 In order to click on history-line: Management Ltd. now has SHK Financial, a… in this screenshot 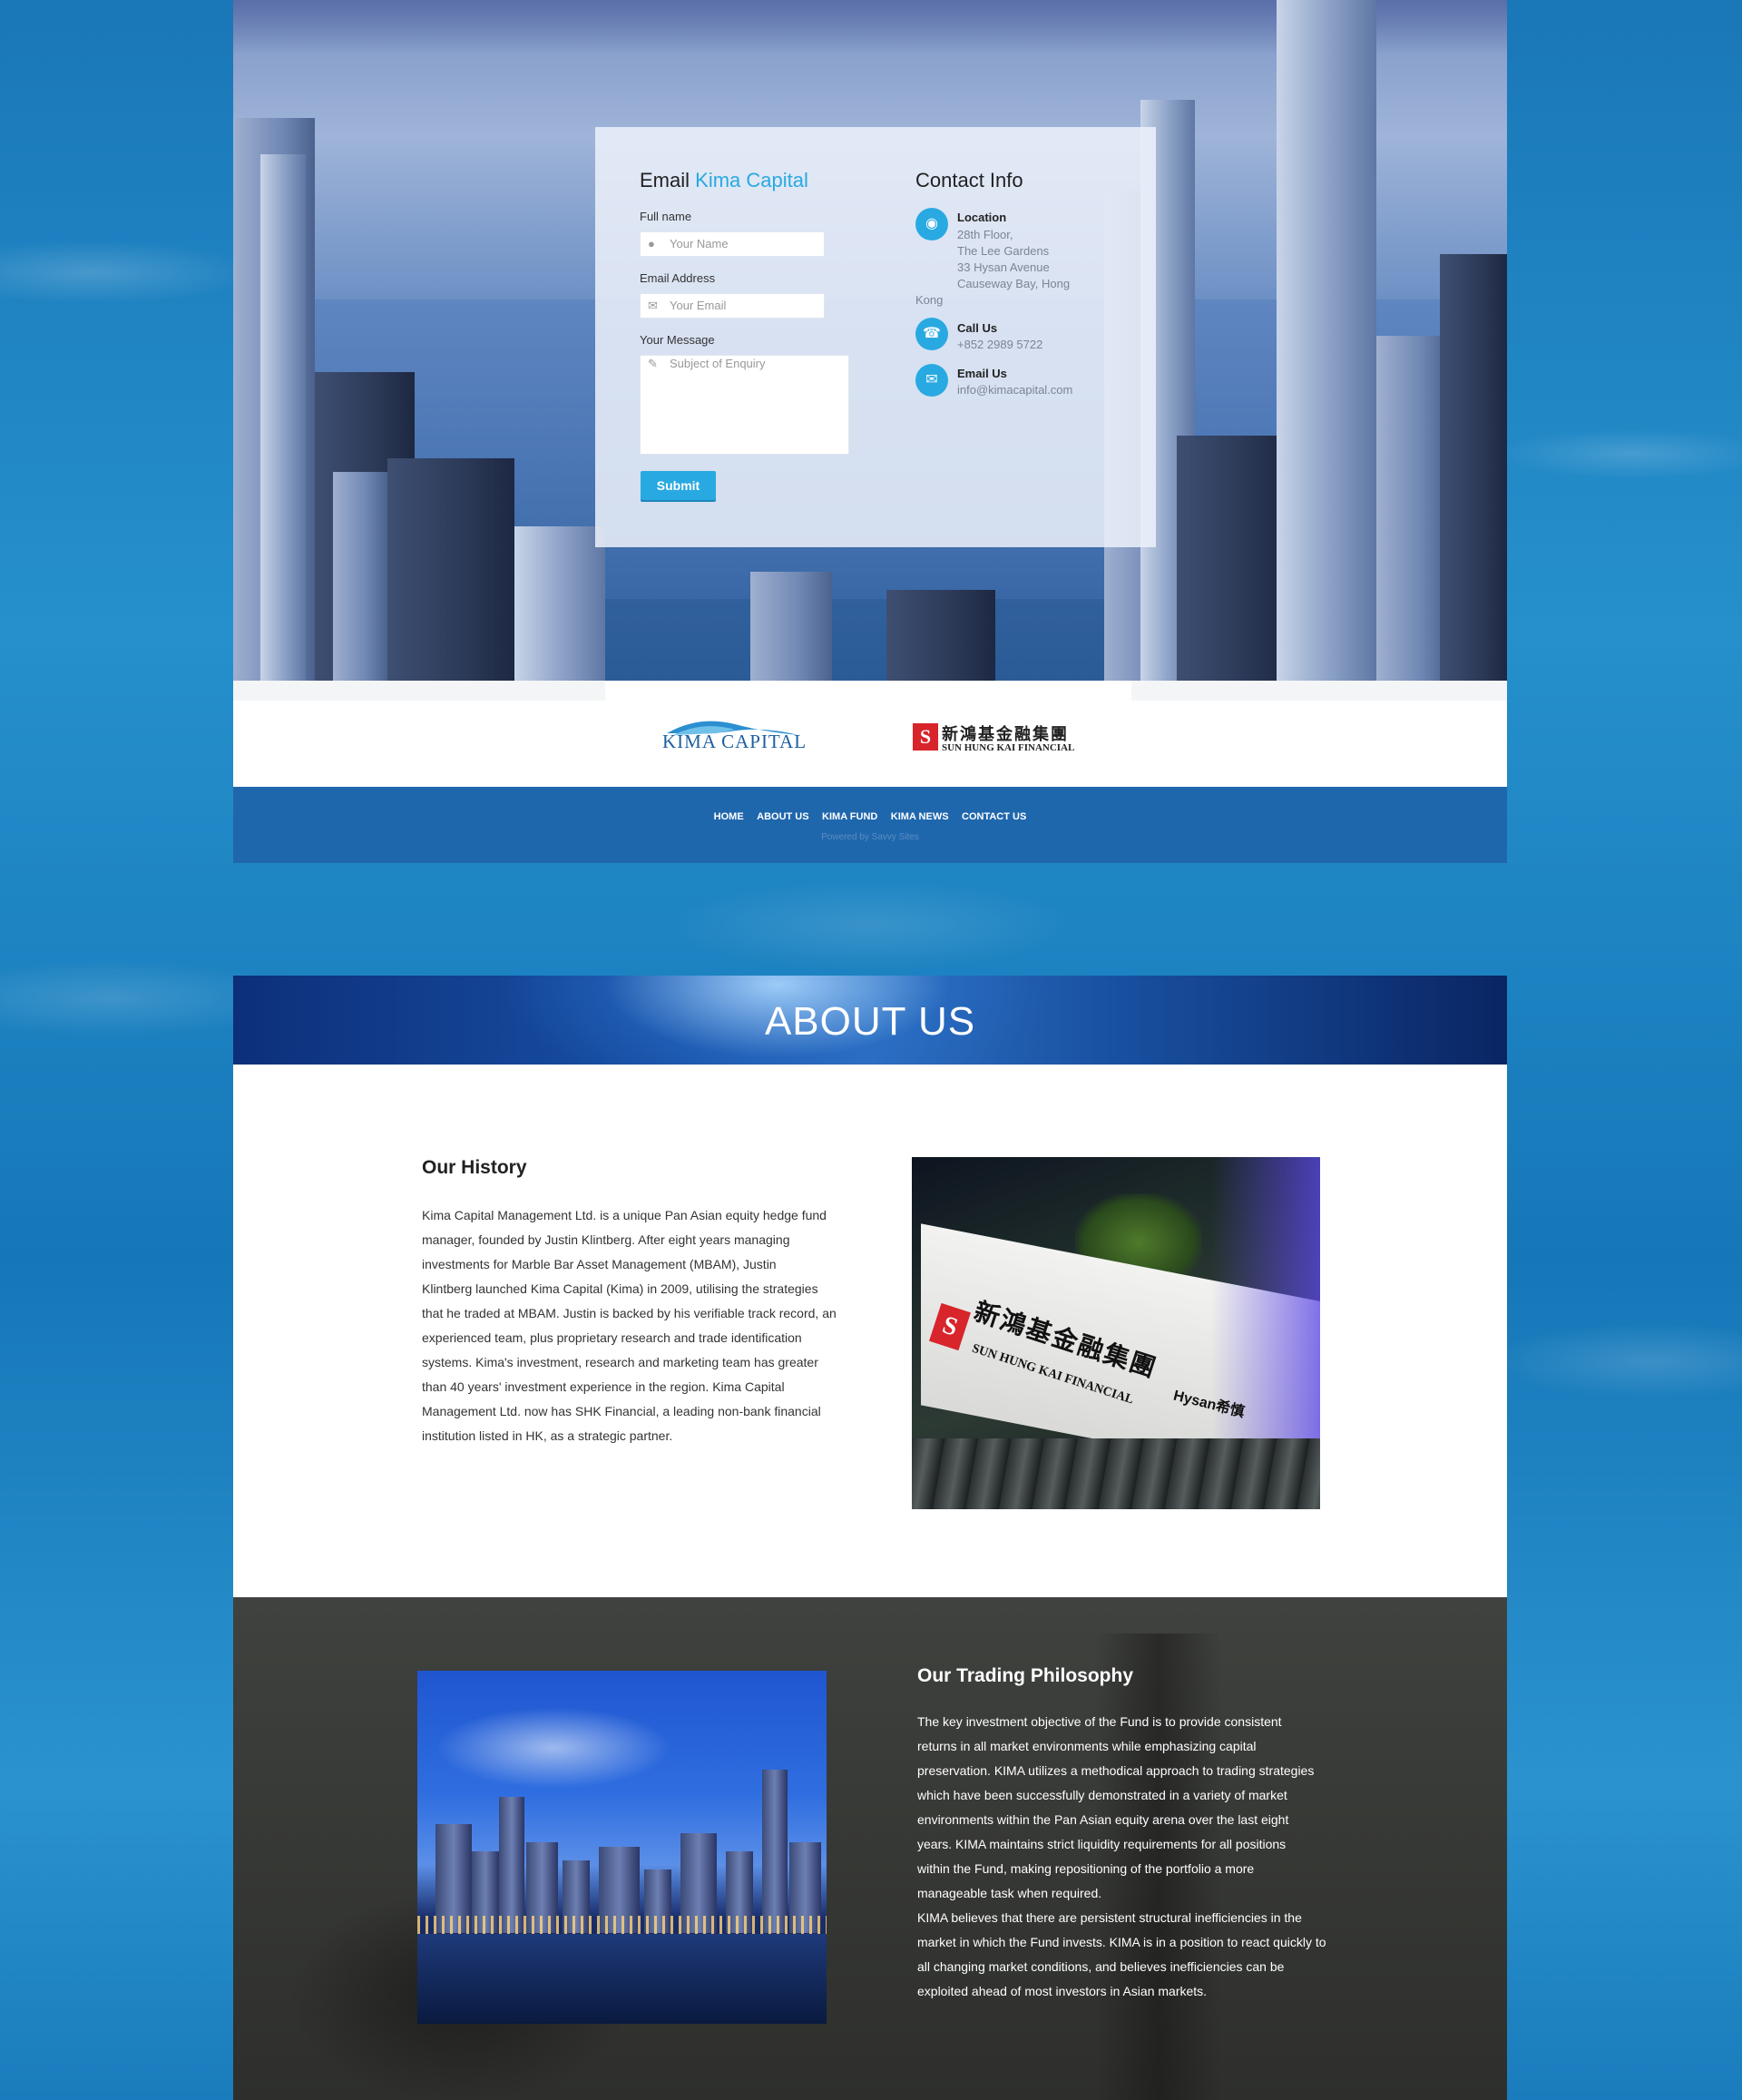, I will do `click(621, 1411)`.